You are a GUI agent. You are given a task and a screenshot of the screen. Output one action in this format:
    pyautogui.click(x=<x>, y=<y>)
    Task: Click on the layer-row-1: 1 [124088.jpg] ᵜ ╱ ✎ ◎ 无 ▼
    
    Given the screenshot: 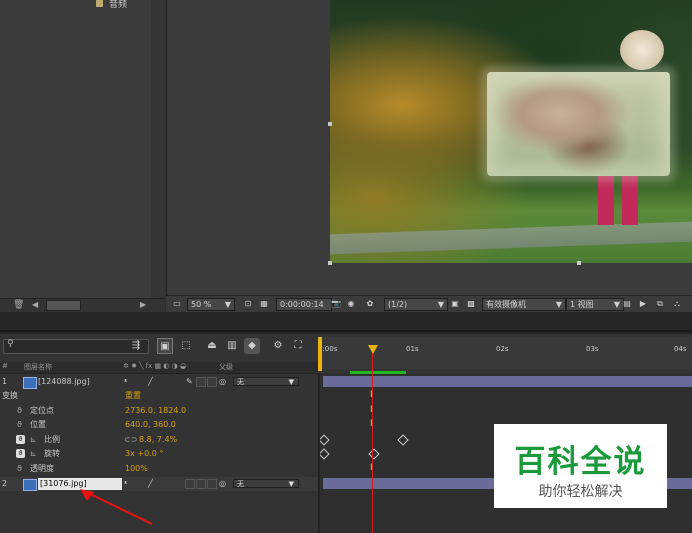 What is the action you would take?
    pyautogui.click(x=159, y=382)
    